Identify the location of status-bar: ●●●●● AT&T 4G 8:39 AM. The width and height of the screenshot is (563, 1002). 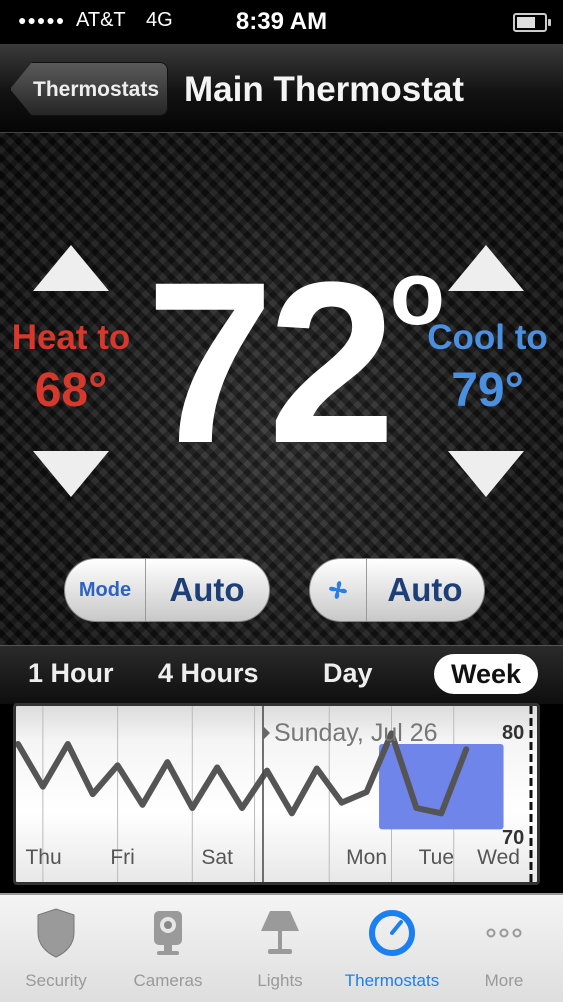
(281, 22).